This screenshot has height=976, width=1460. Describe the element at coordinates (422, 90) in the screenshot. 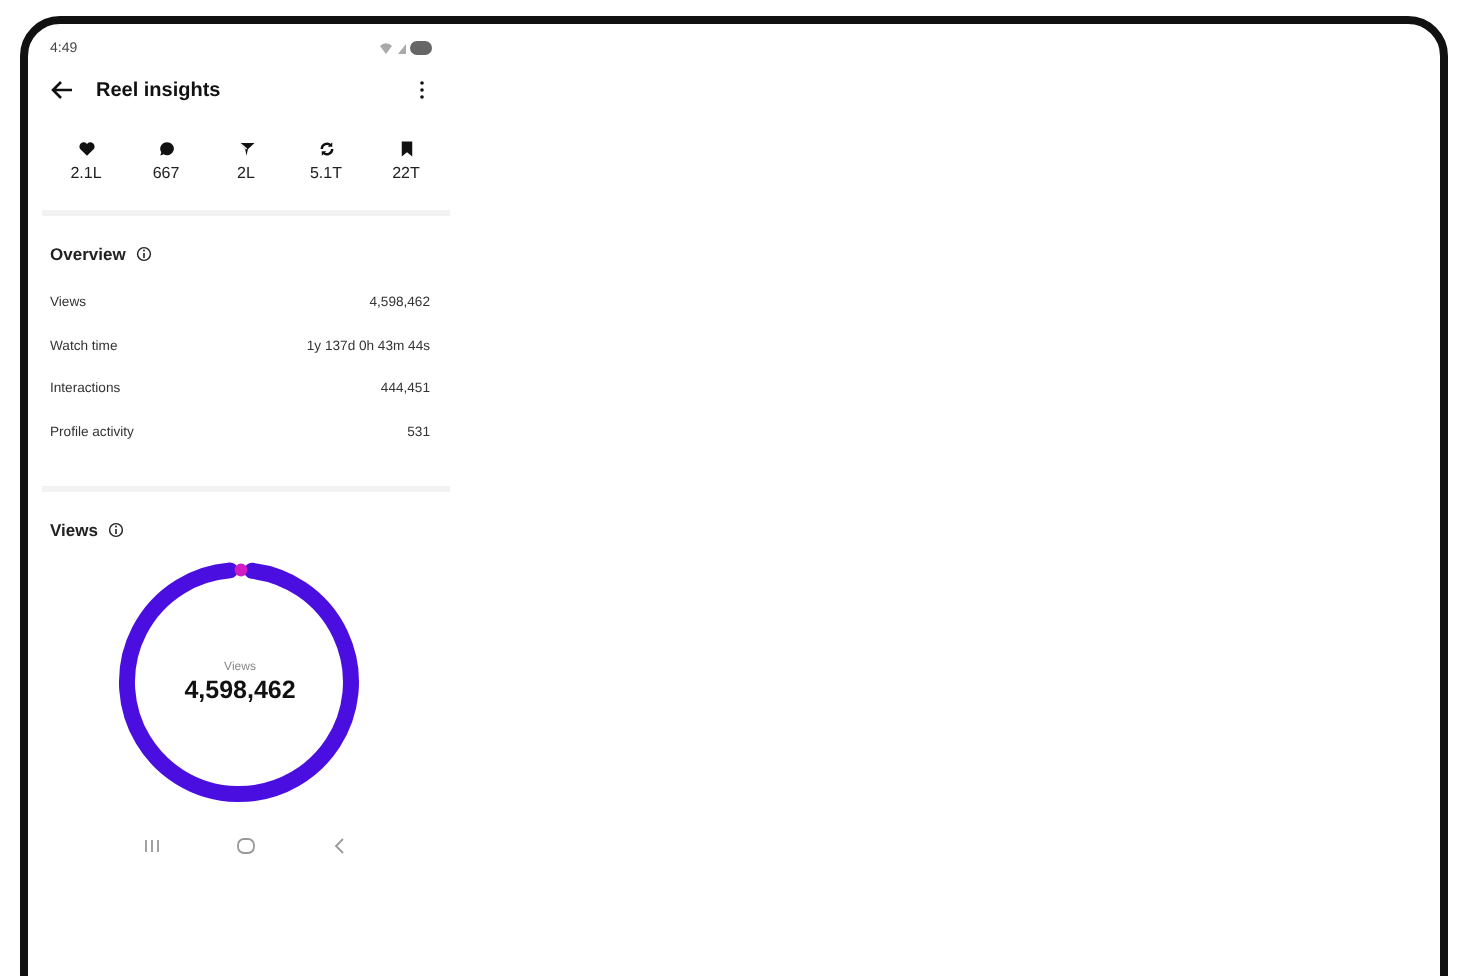

I see `more-icon` at that location.